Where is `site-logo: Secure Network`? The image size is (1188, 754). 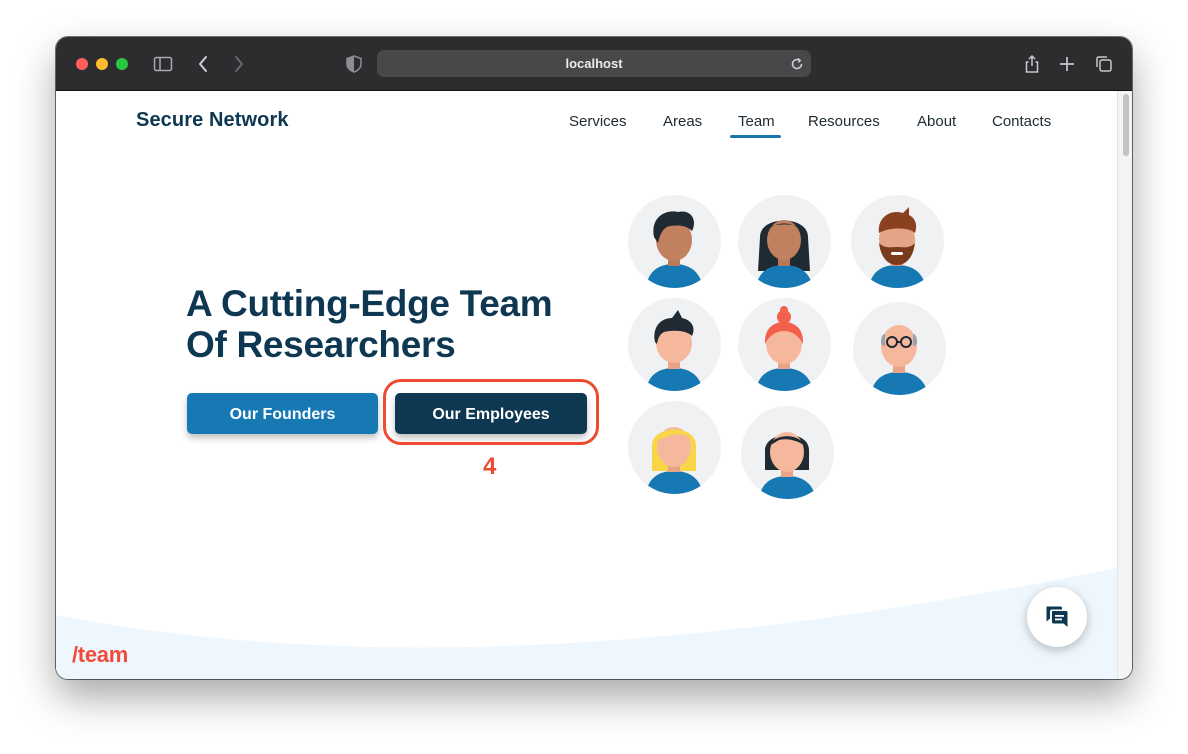 site-logo: Secure Network is located at coordinates (212, 120).